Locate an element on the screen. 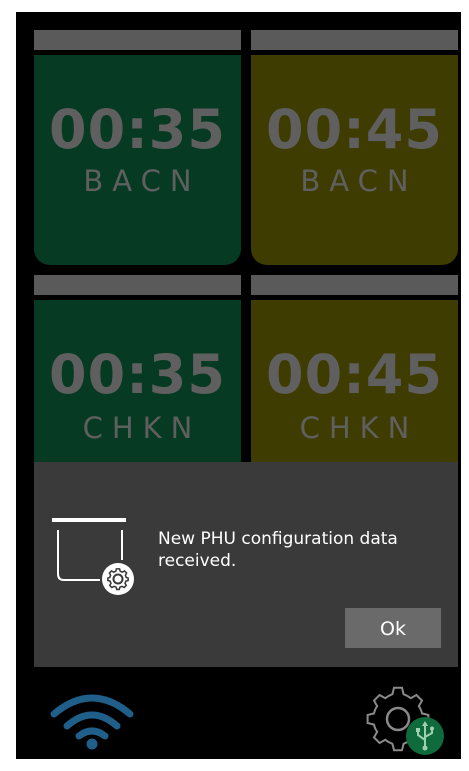 The width and height of the screenshot is (469, 771). timer-tile: 00:35 BACN is located at coordinates (137, 160).